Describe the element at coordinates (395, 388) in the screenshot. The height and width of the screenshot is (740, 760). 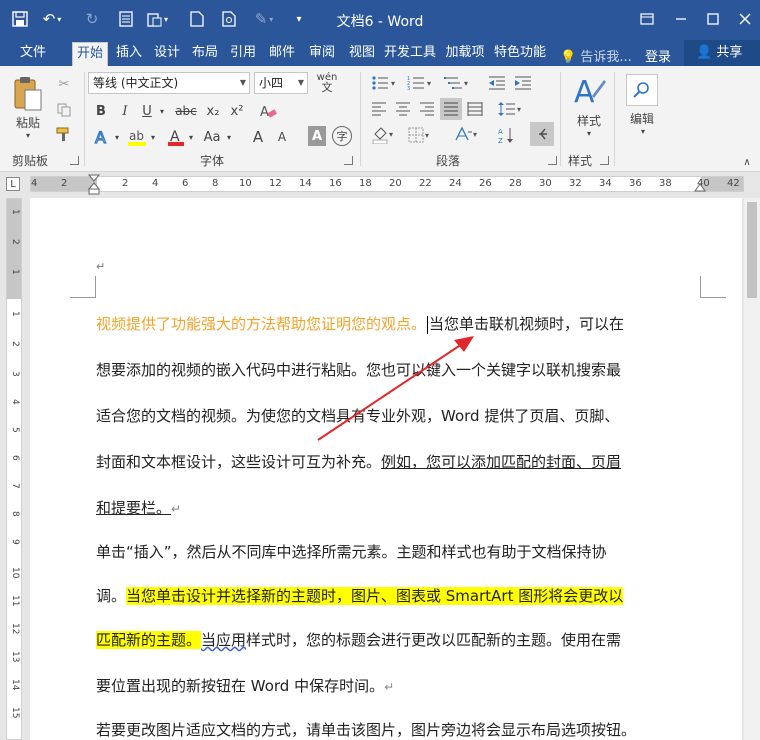
I see `annotation-arrow` at that location.